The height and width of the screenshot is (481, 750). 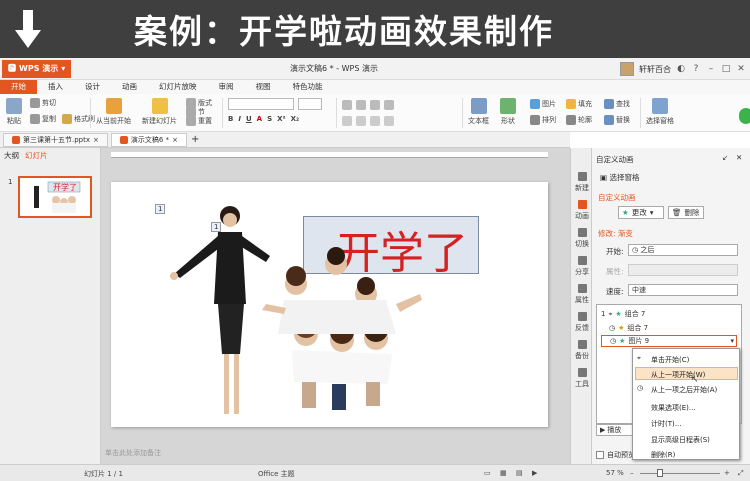 I want to click on help-icon: ?, so click(x=696, y=69).